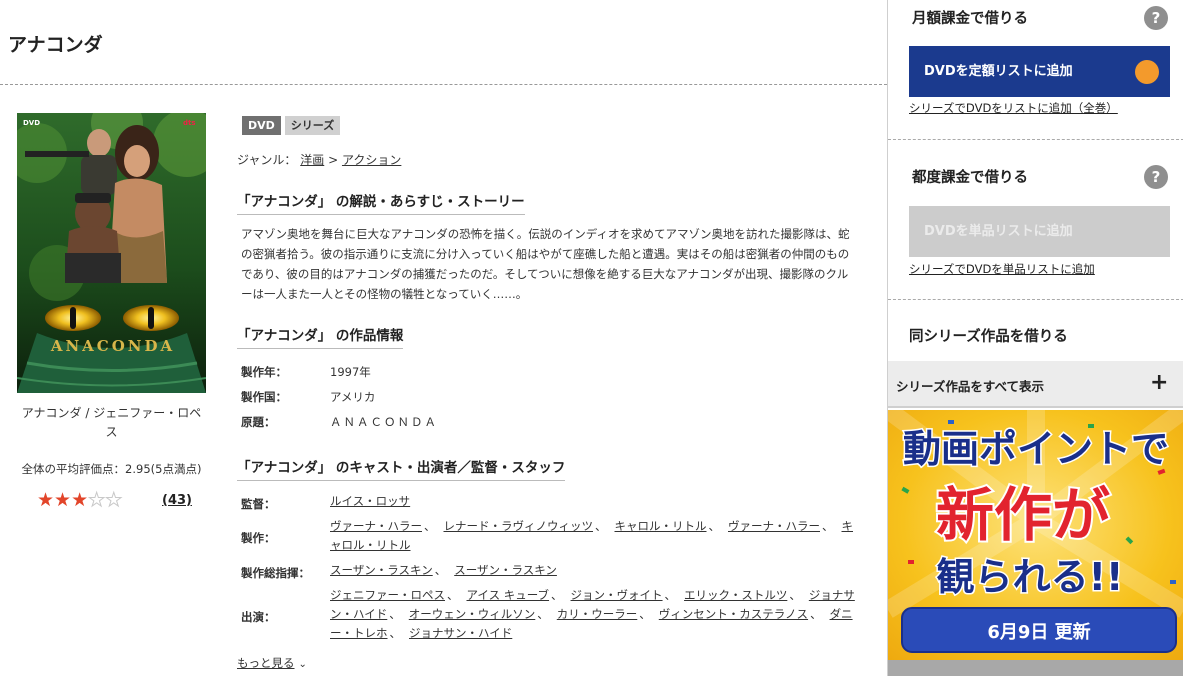  I want to click on staff-name-link: キャロル・リトル, so click(661, 526).